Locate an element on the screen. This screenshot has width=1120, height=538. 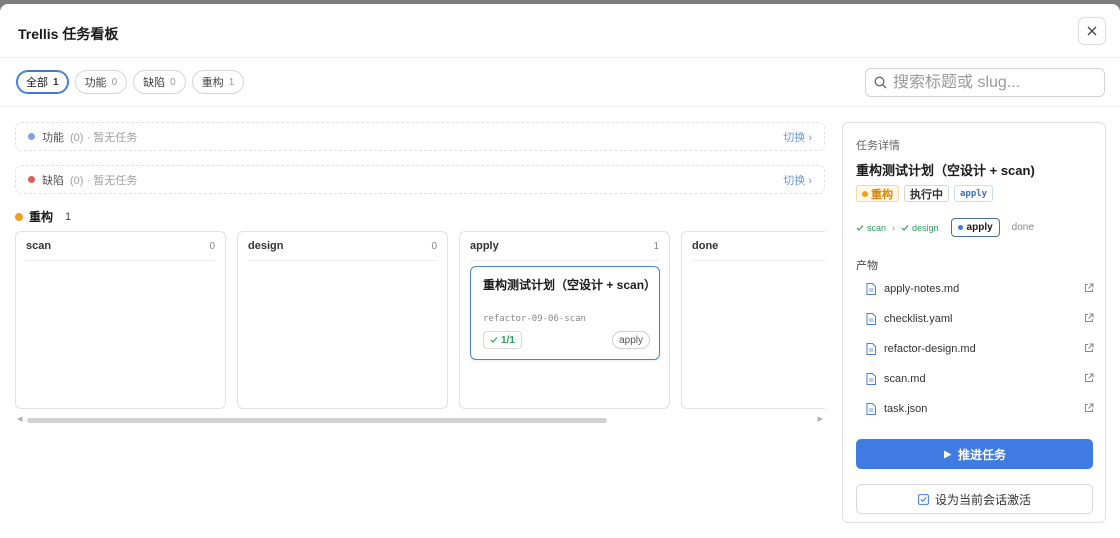
pipeline-stage-pending: done is located at coordinates (1022, 227).